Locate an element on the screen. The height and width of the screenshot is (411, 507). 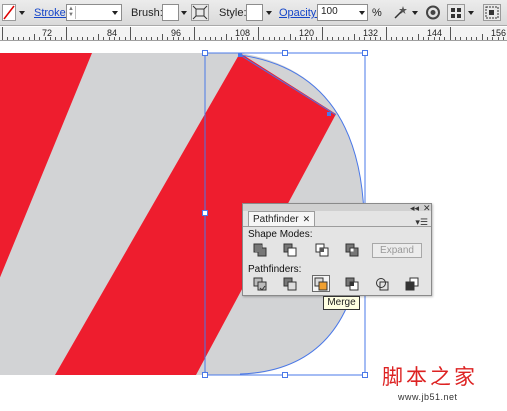
merge-button is located at coordinates (321, 283).